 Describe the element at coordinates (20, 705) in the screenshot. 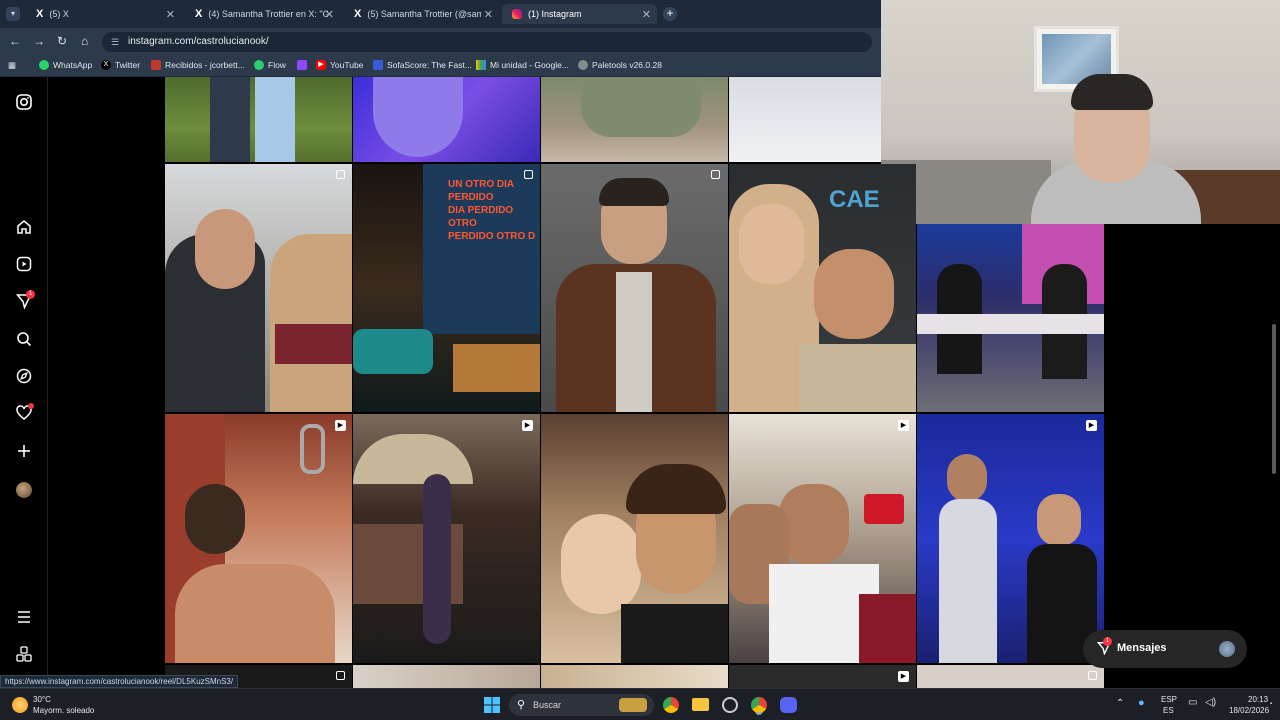

I see `weather-sun-icon` at that location.